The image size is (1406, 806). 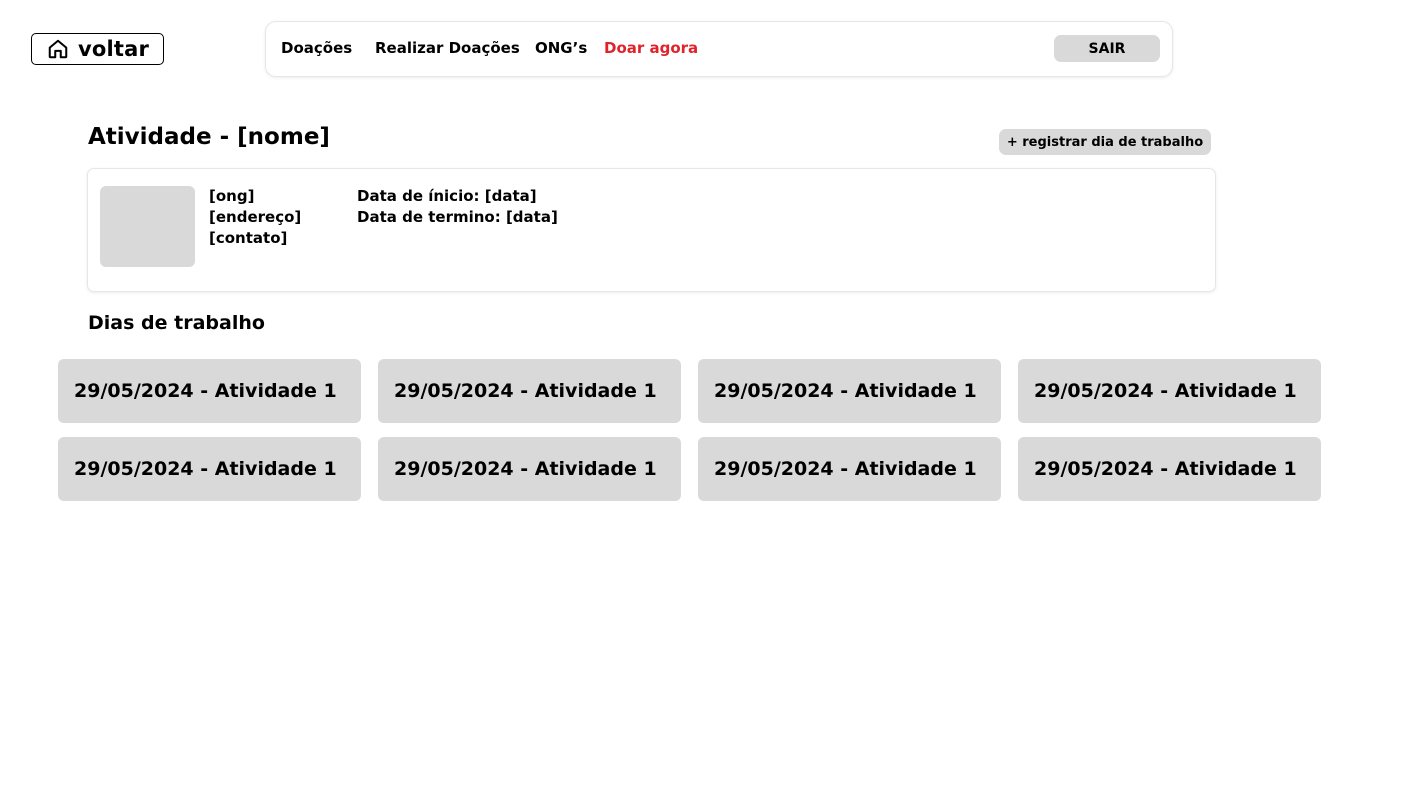 I want to click on ong-contact: [contato], so click(x=248, y=238).